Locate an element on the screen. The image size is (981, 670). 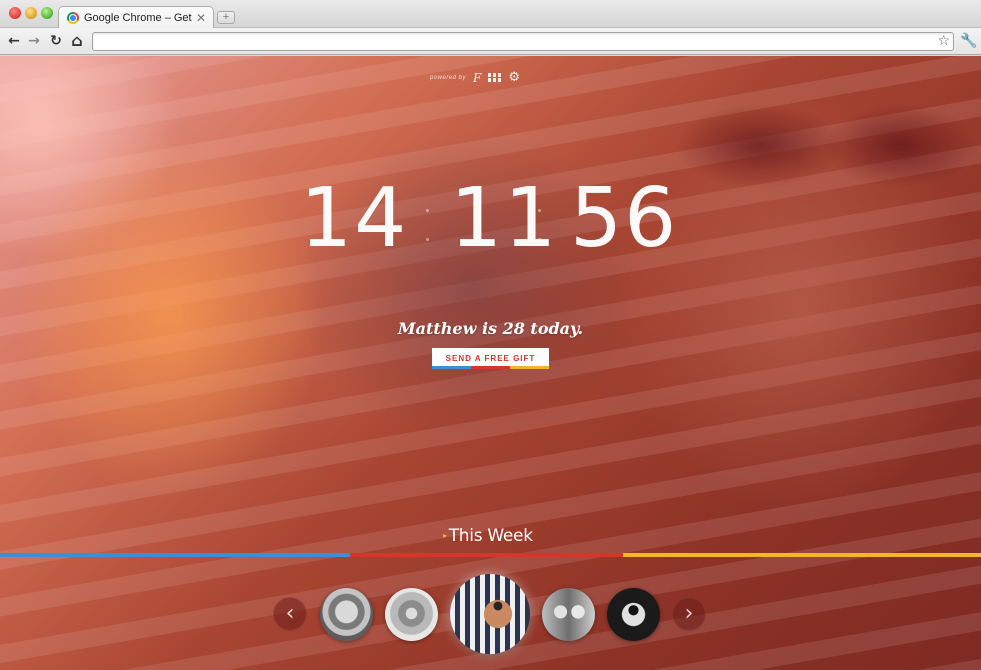
home-icon: ⌂ is located at coordinates (77, 41).